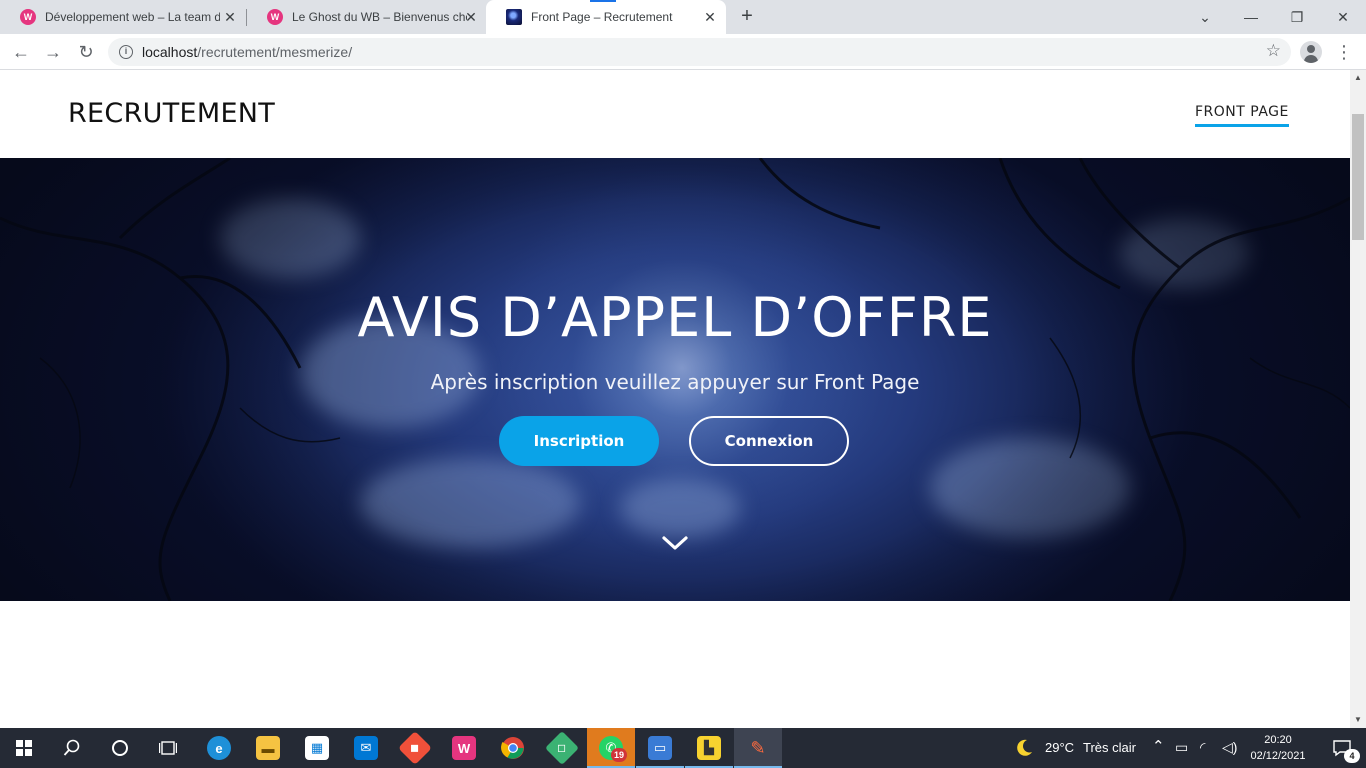  I want to click on site-icon, so click(514, 17).